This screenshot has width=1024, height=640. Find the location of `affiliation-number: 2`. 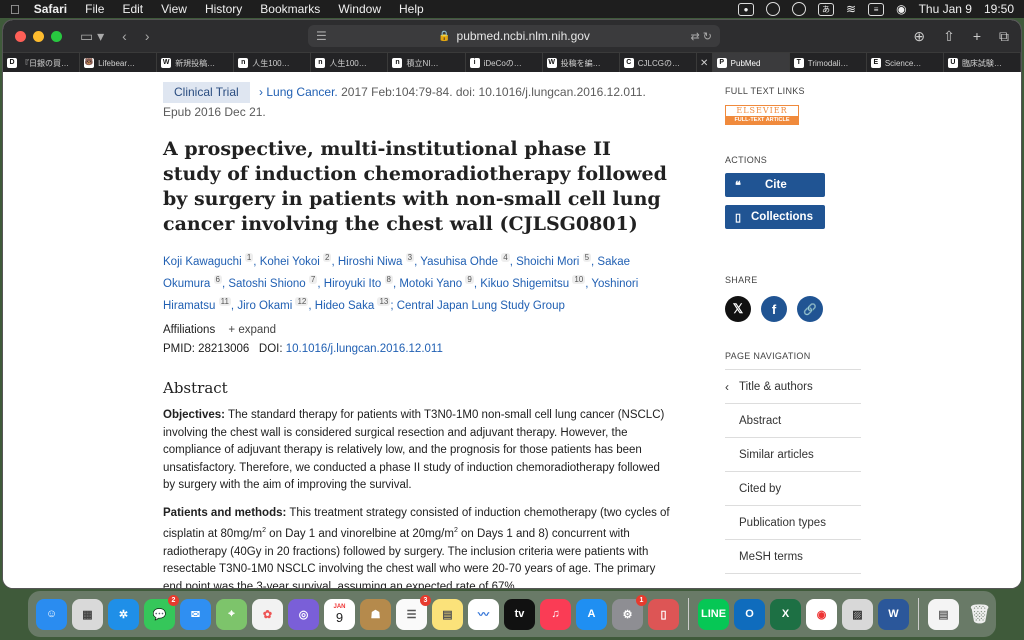

affiliation-number: 2 is located at coordinates (327, 257).